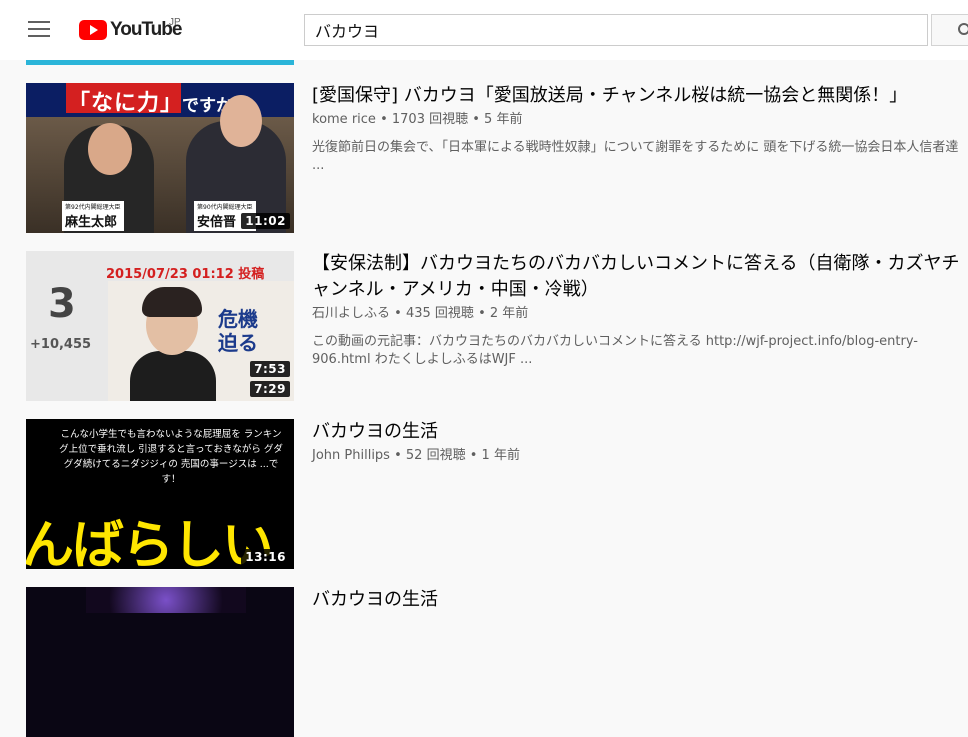  I want to click on video-meta: kome rice • 1703 回視聴 • 5 年前, so click(417, 119).